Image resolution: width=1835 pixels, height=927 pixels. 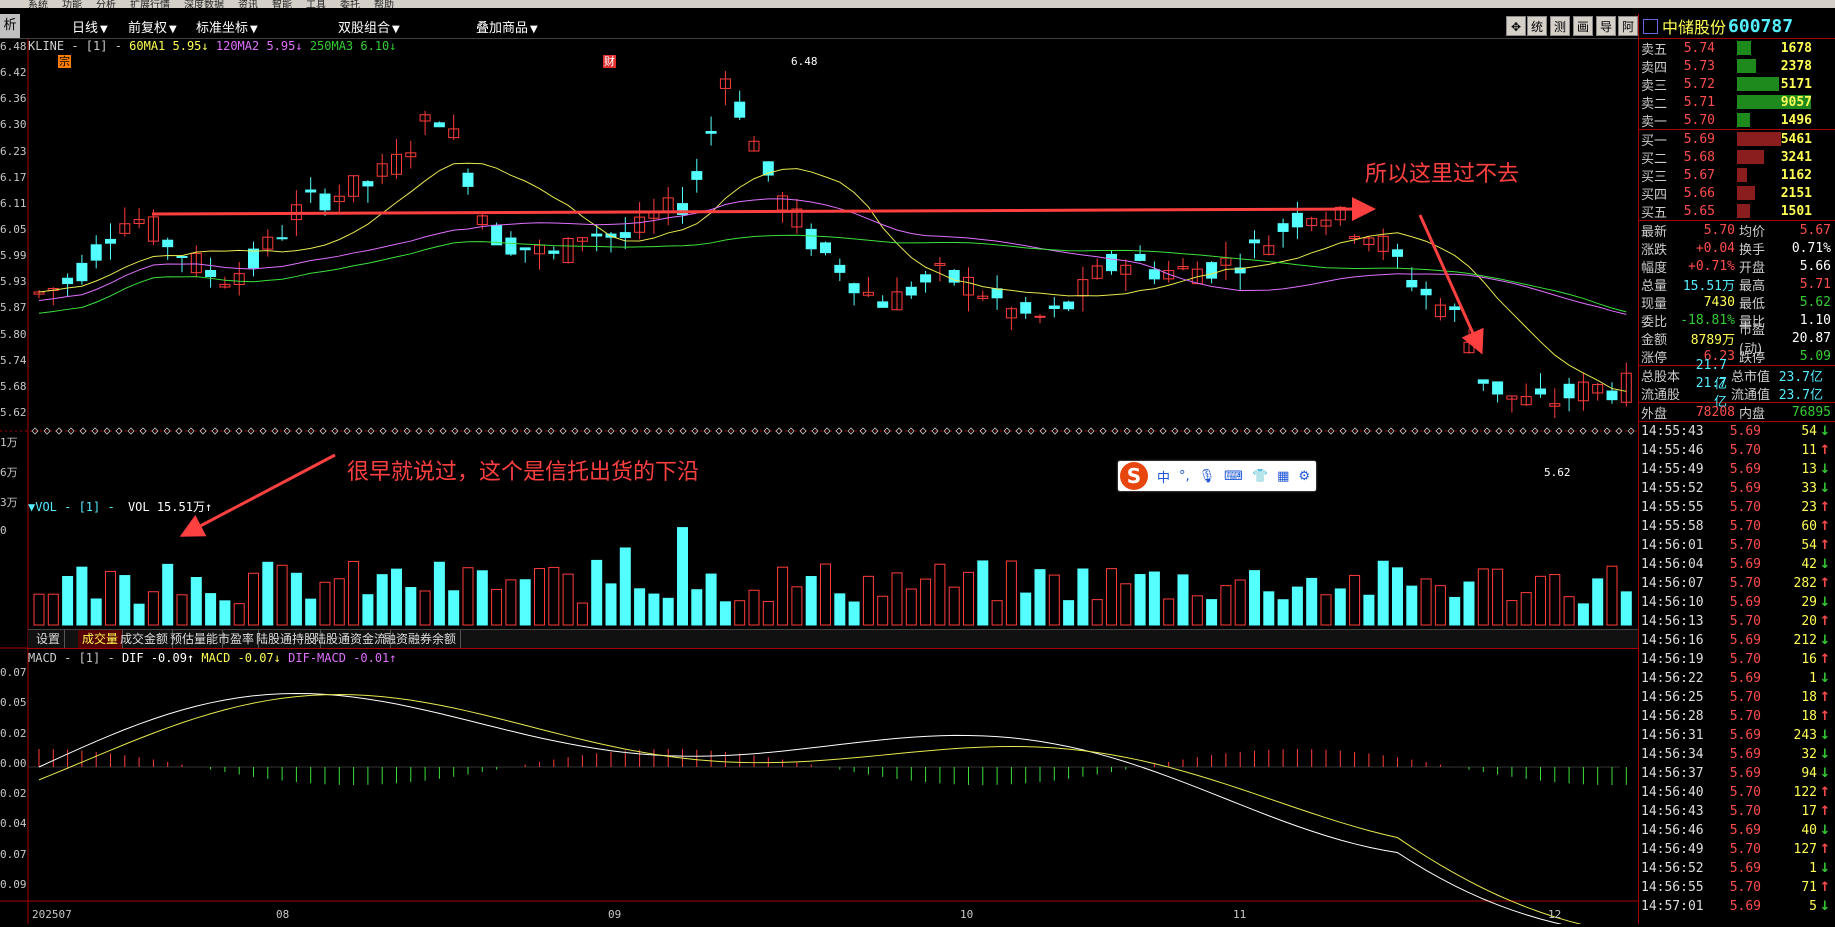 I want to click on bids-price: 5.66, so click(x=1699, y=193).